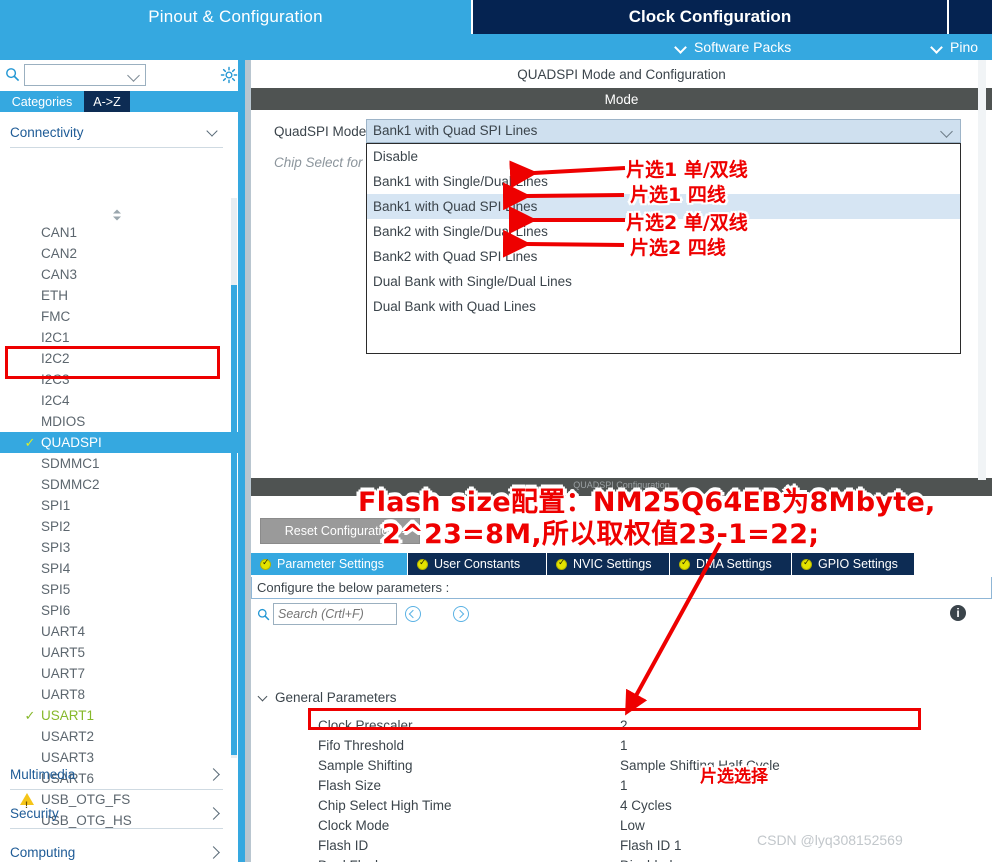 This screenshot has width=992, height=862. I want to click on sidebar-item-uart4: UART4, so click(119, 631).